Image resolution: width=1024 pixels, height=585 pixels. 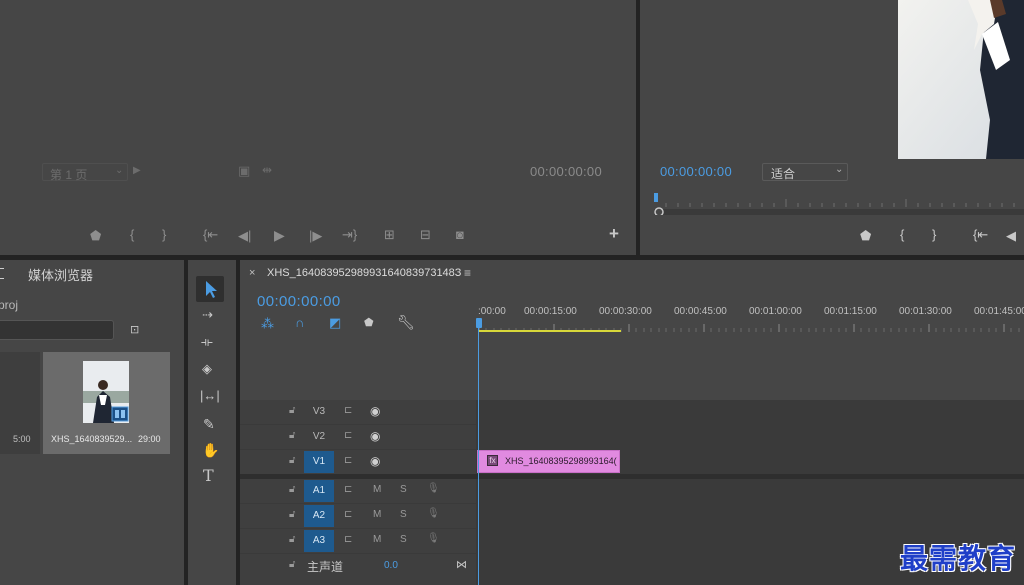 What do you see at coordinates (467, 273) in the screenshot?
I see `tab-menu-icon: ≡` at bounding box center [467, 273].